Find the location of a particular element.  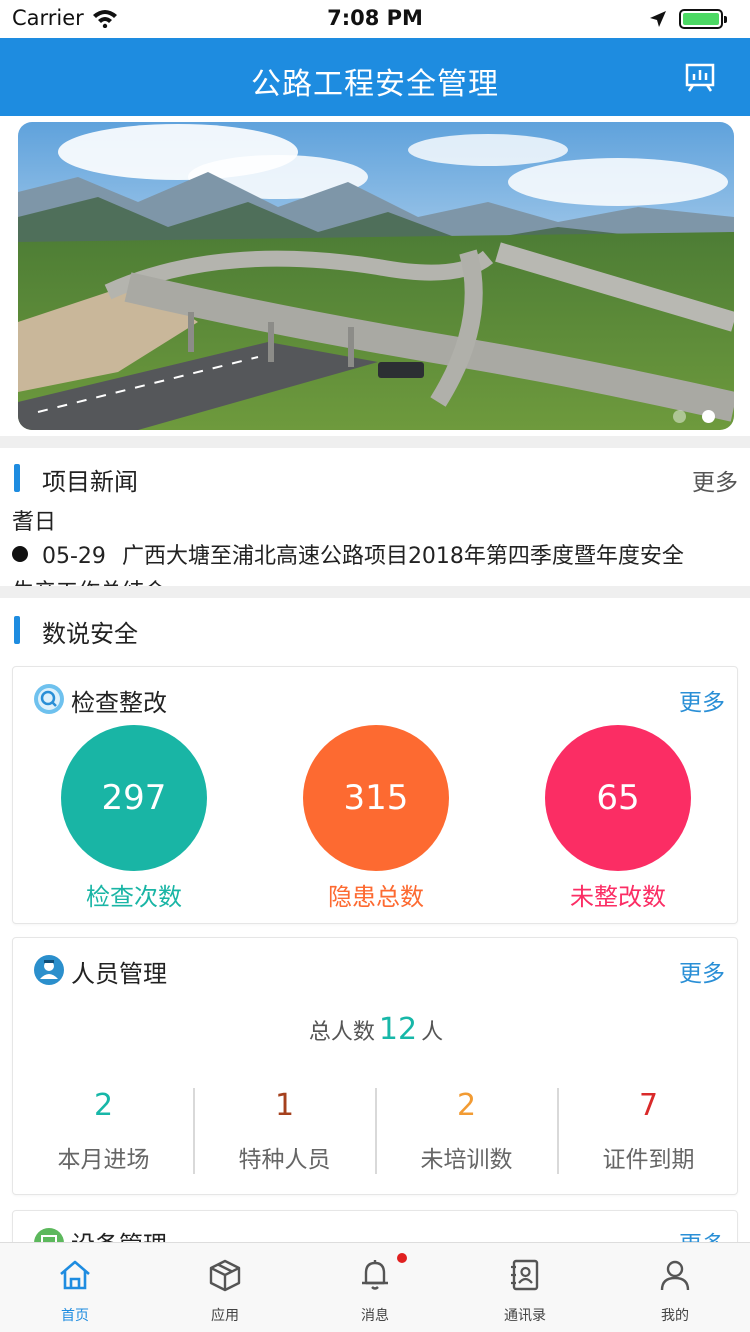

unrectified-label: 未整改数 is located at coordinates (618, 897).